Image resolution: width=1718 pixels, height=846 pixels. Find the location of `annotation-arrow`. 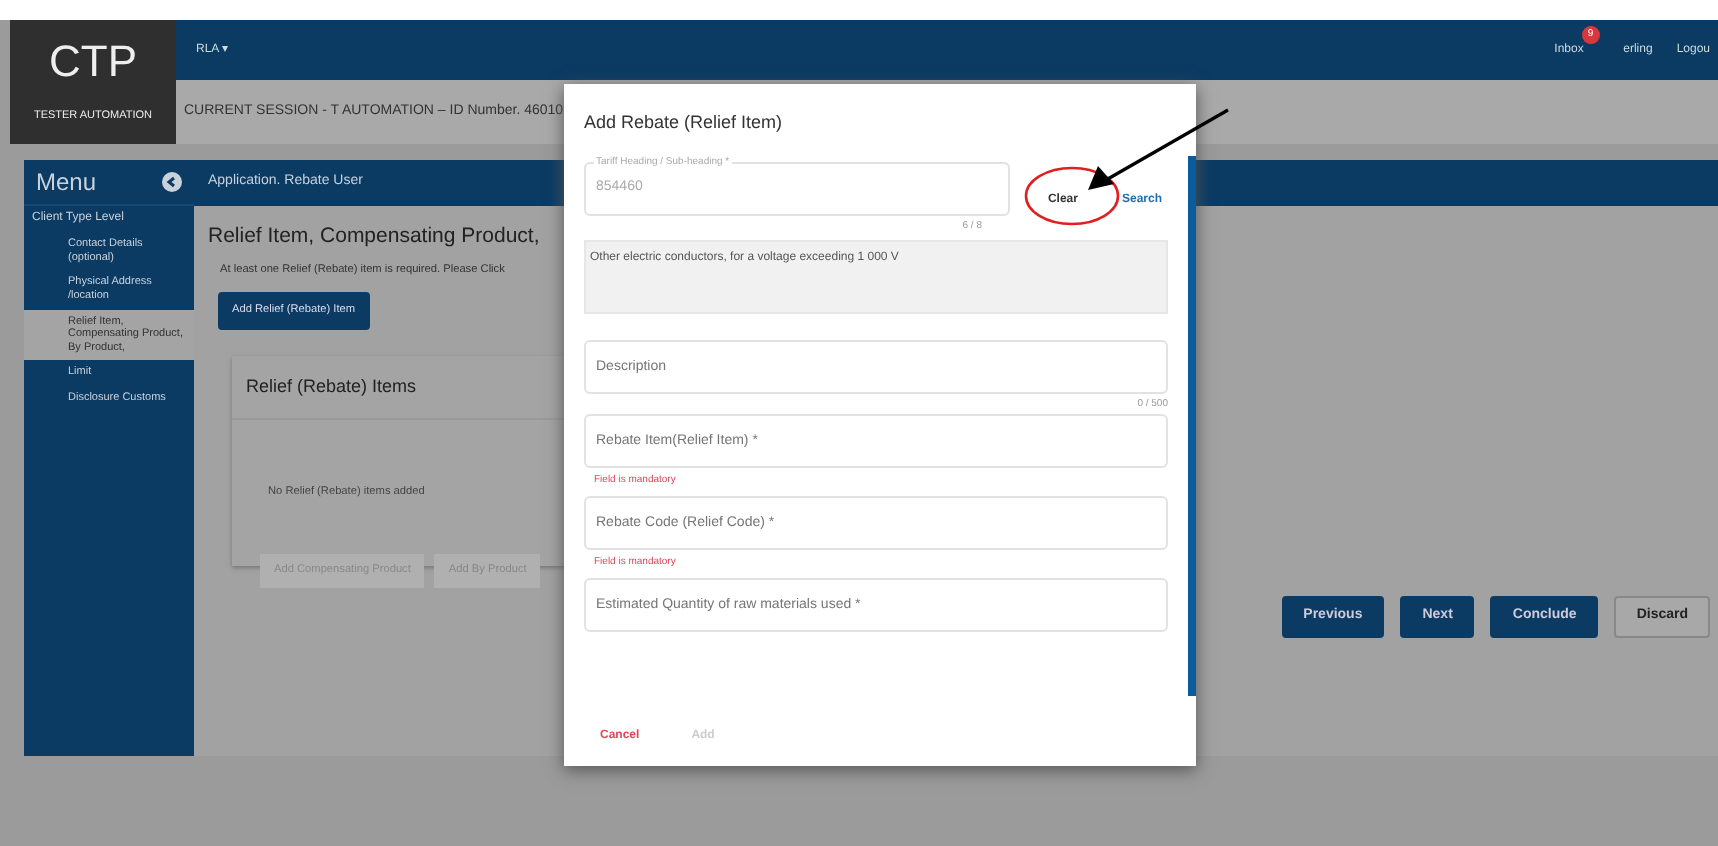

annotation-arrow is located at coordinates (1158, 150).